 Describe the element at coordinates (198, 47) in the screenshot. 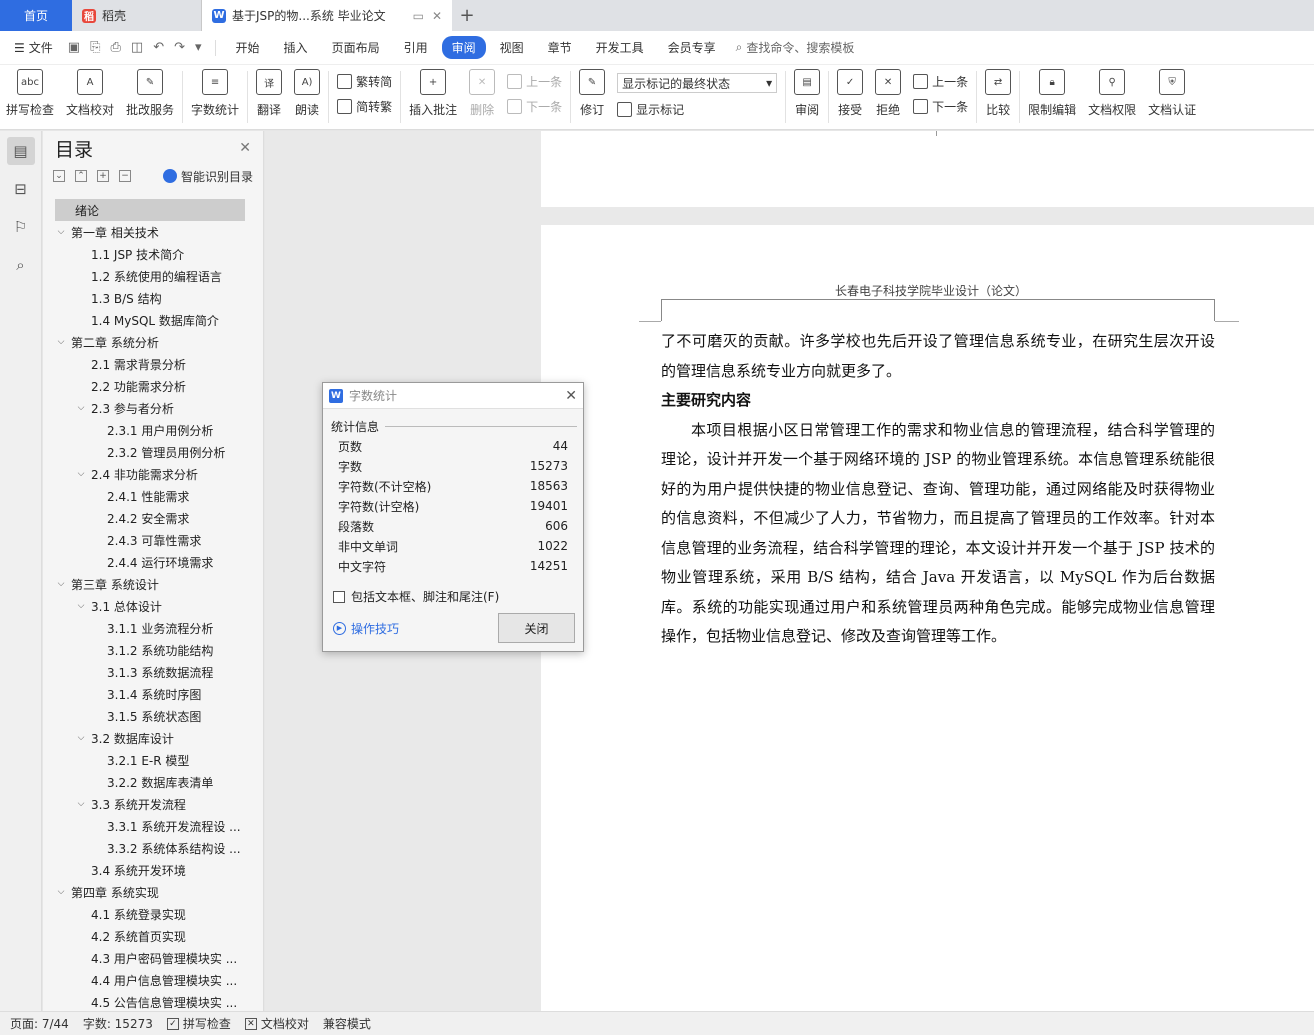

I see `quick-access-more-icon: ▾` at that location.